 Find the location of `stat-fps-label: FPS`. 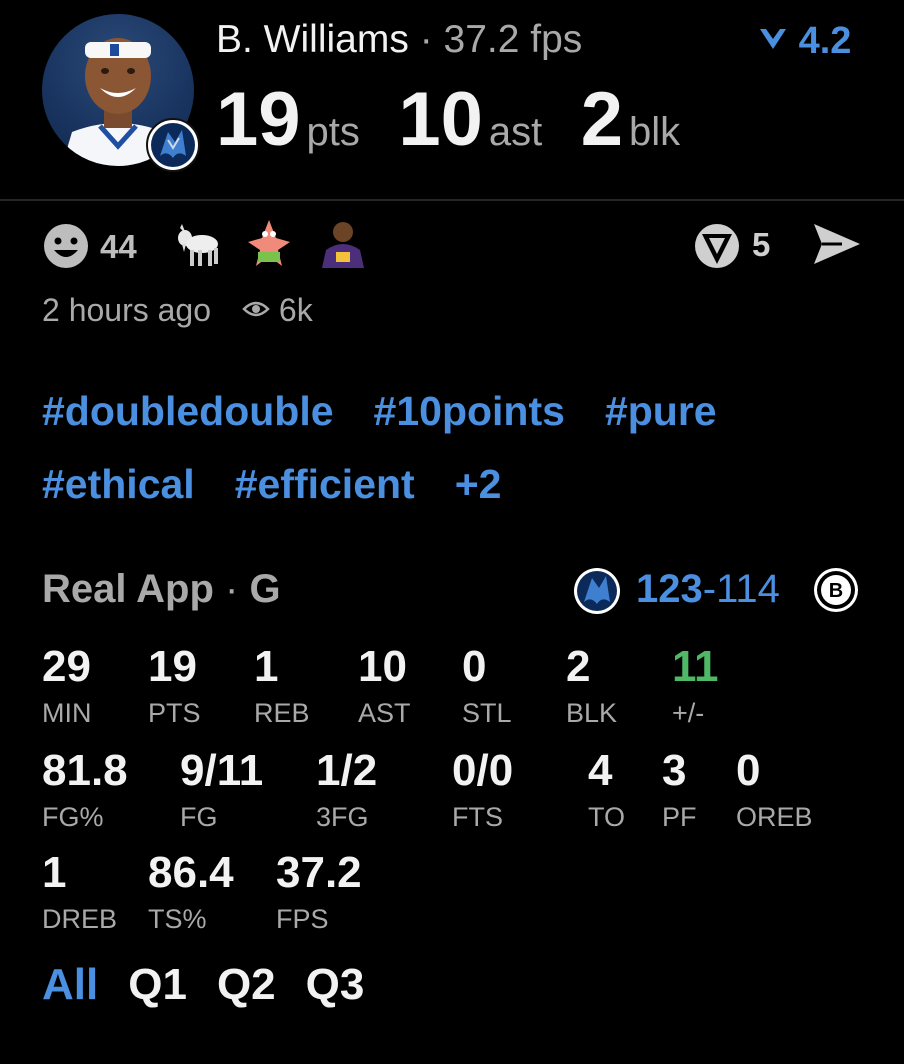

stat-fps-label: FPS is located at coordinates (302, 919).